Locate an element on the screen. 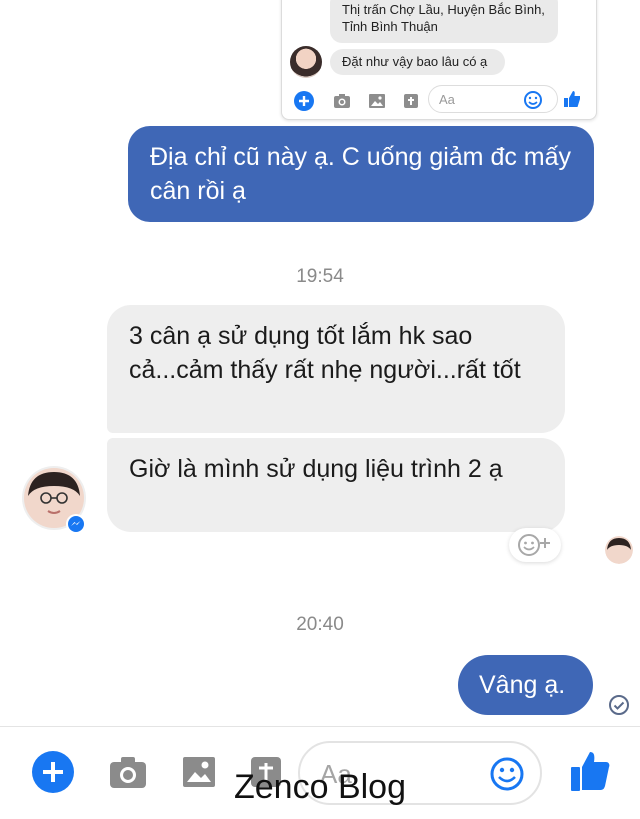  quoted-plus-icon is located at coordinates (304, 101).